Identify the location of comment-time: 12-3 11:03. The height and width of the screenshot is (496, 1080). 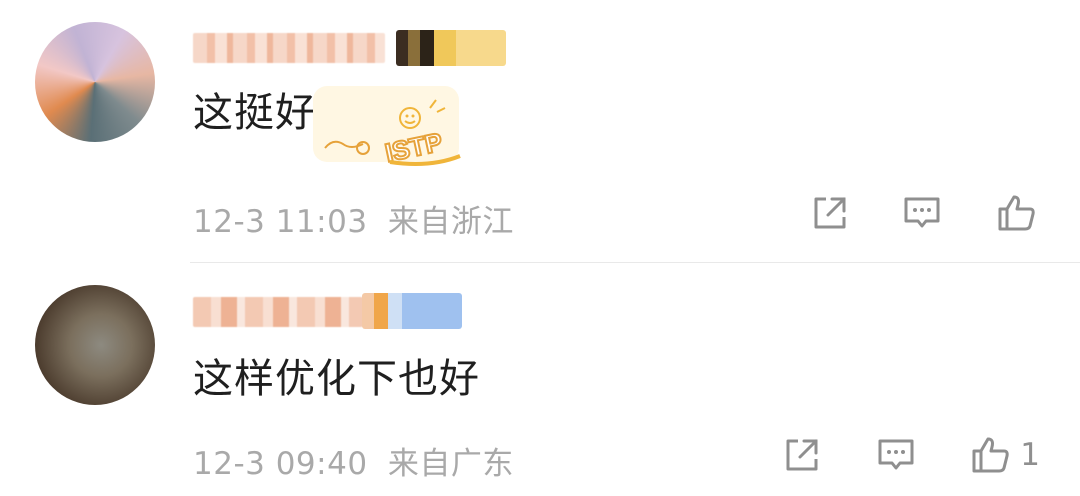
(280, 222).